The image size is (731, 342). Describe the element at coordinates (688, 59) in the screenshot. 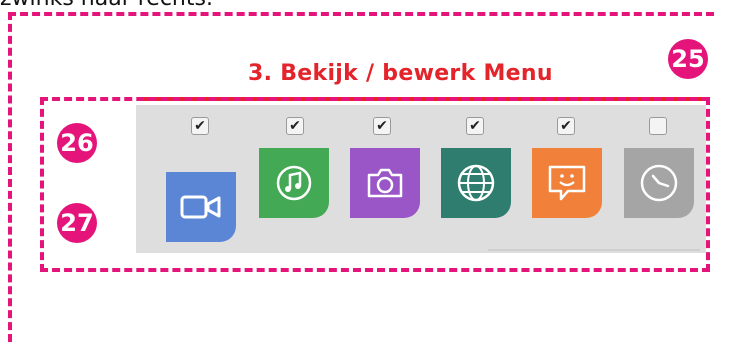

I see `badge-25: 25` at that location.